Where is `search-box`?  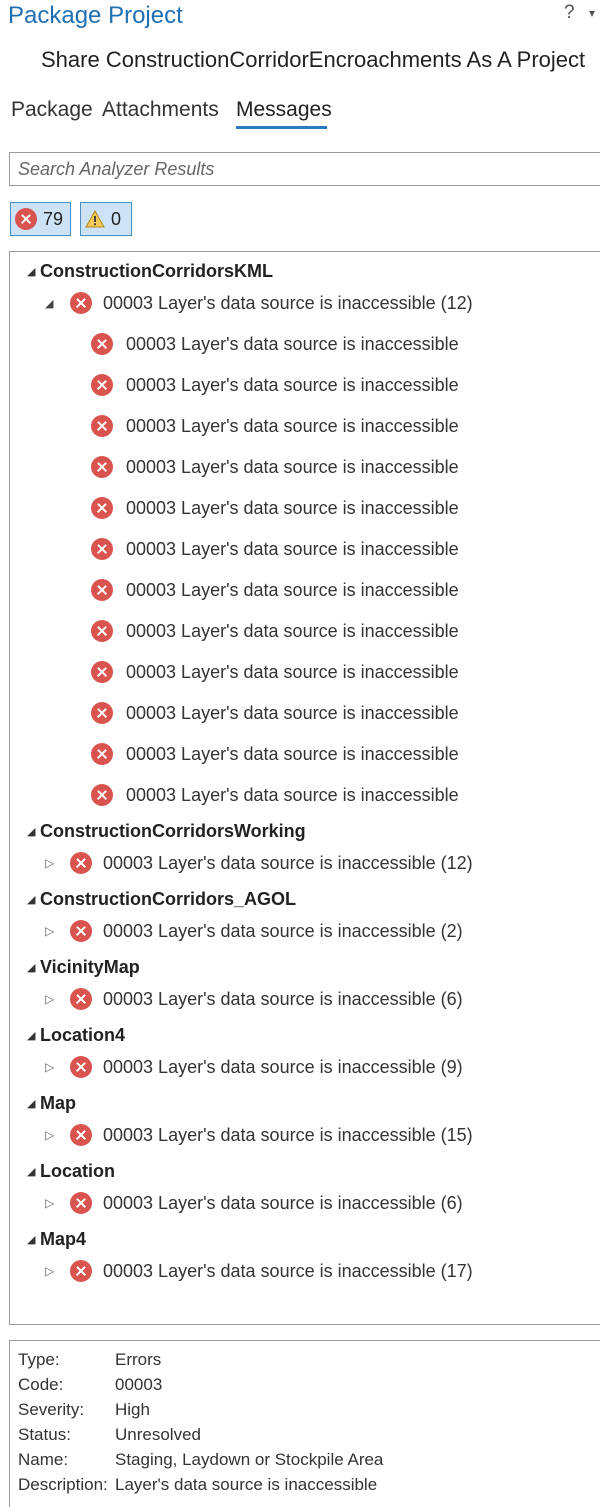
search-box is located at coordinates (304, 169).